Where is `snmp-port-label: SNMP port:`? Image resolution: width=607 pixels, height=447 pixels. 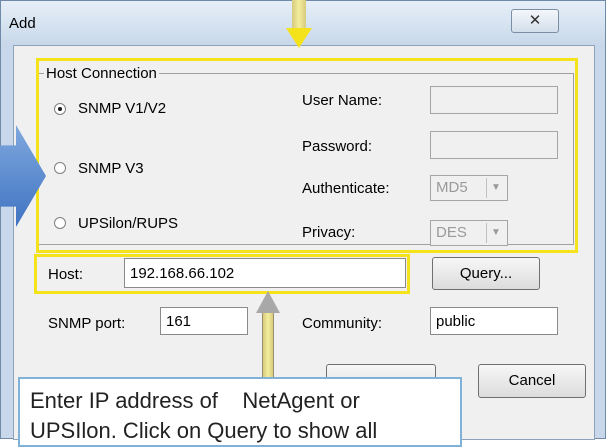 snmp-port-label: SNMP port: is located at coordinates (87, 323).